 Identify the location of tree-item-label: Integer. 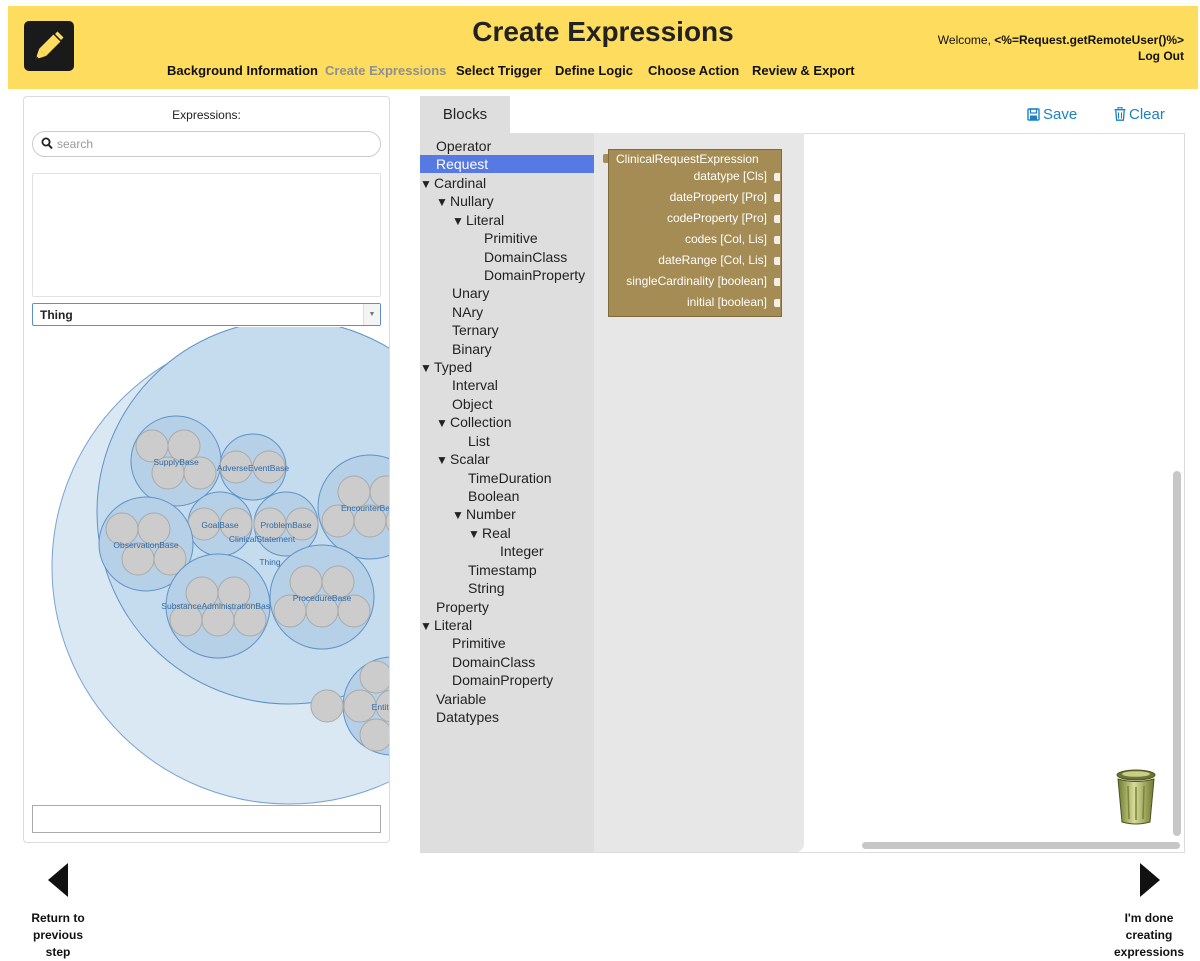
(522, 551).